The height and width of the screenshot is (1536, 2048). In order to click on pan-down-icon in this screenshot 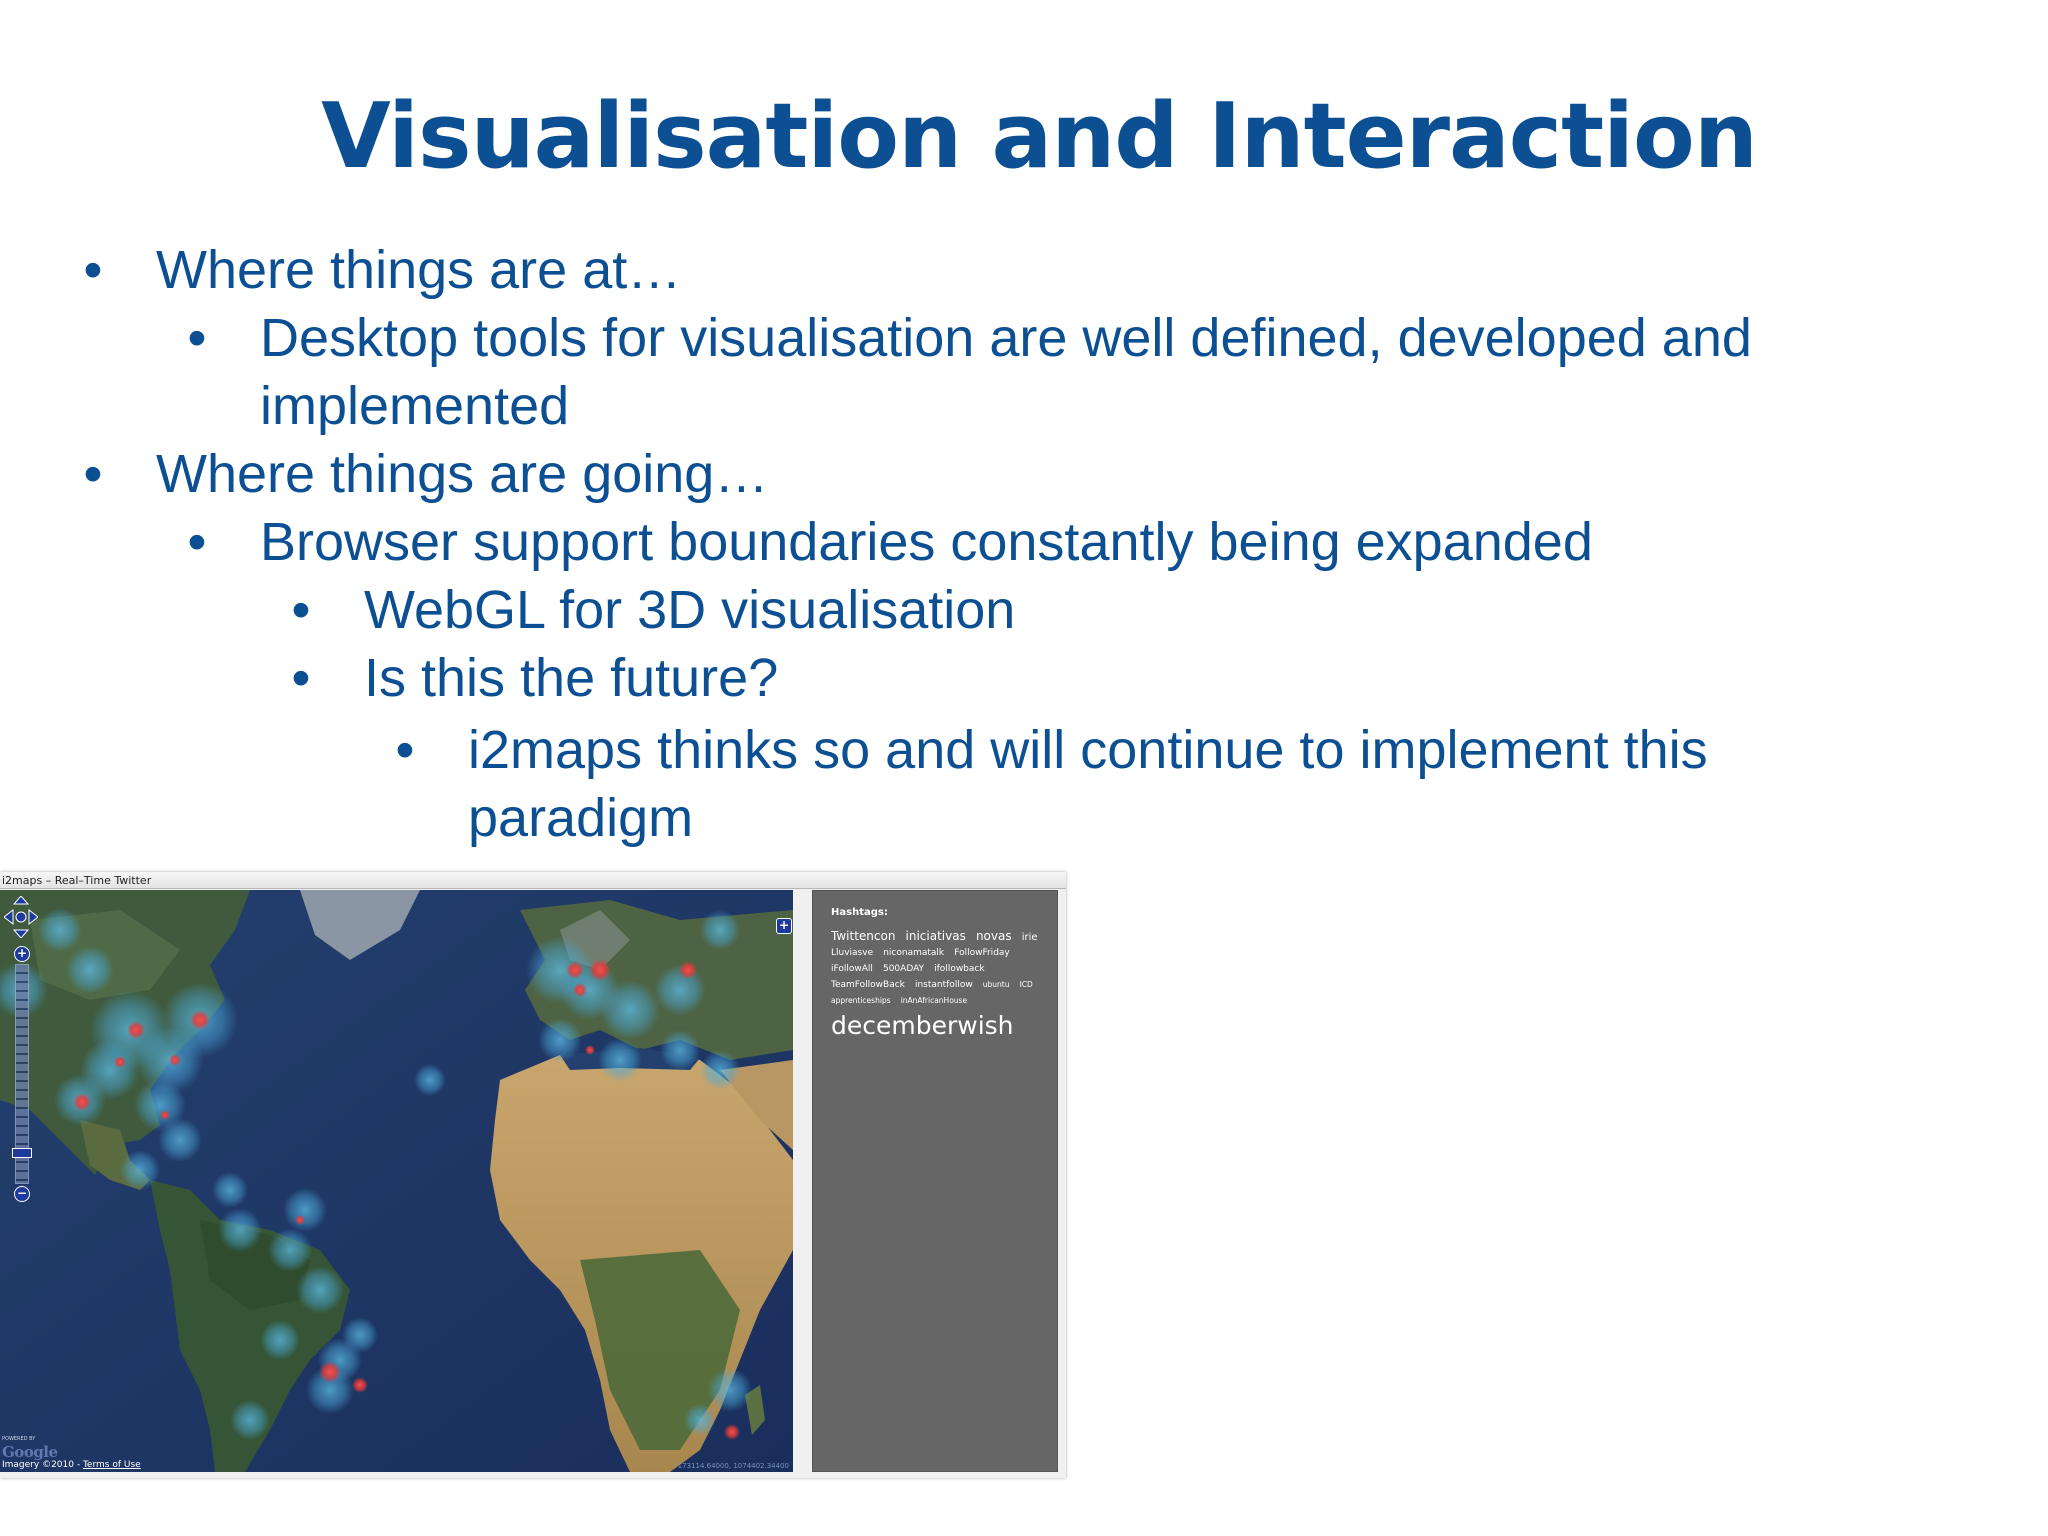, I will do `click(21, 933)`.